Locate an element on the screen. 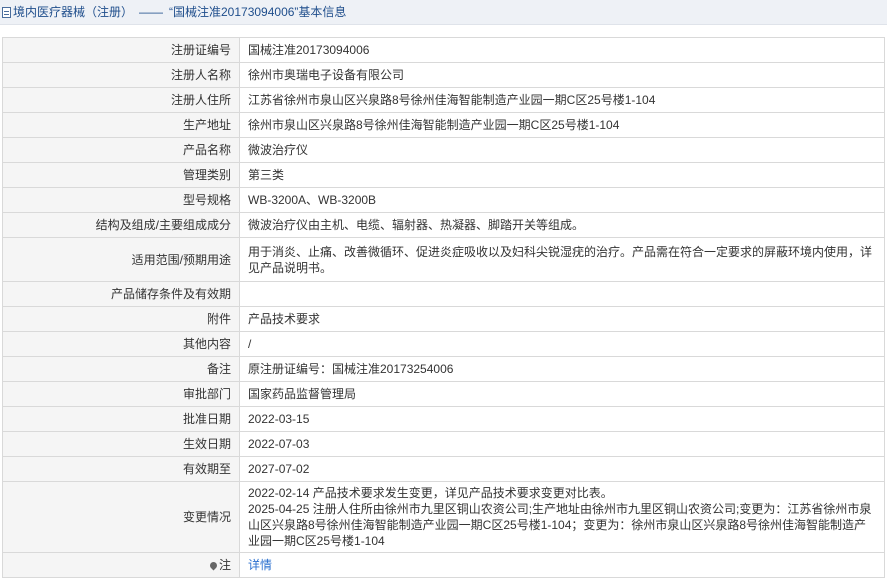  row-label: 产品储存条件及有效期 is located at coordinates (121, 294).